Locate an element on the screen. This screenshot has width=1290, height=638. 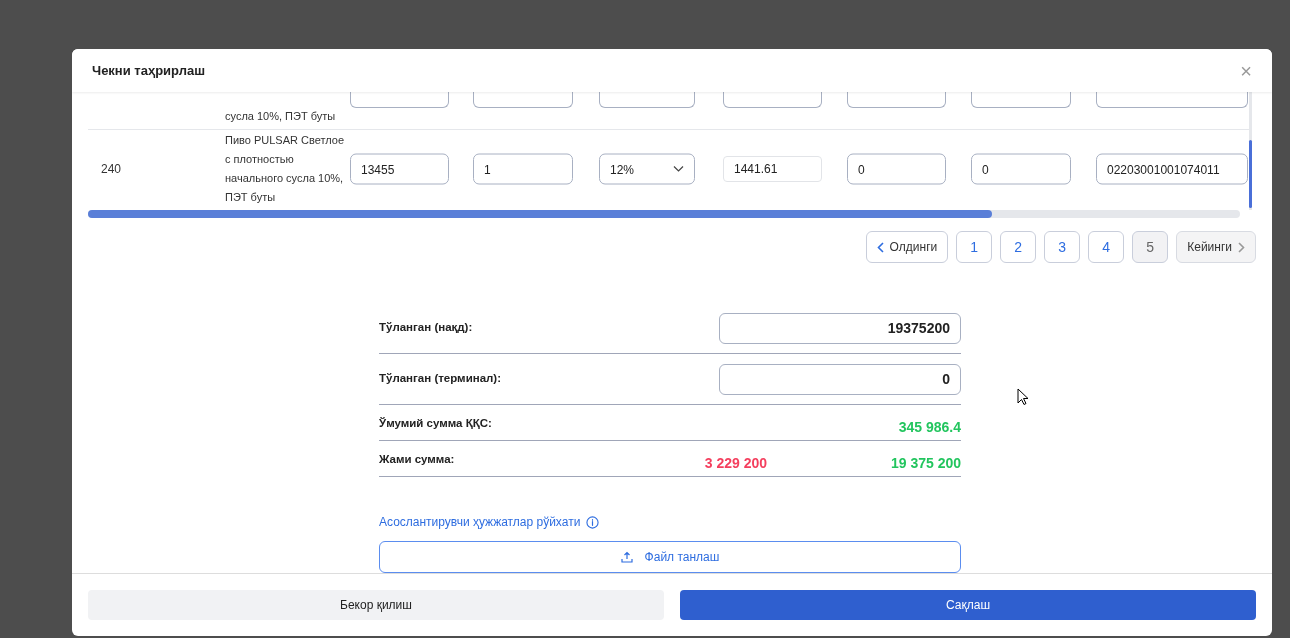
documents-label: Асослантирувчи ҳужжатлар рўйхати is located at coordinates (480, 522).